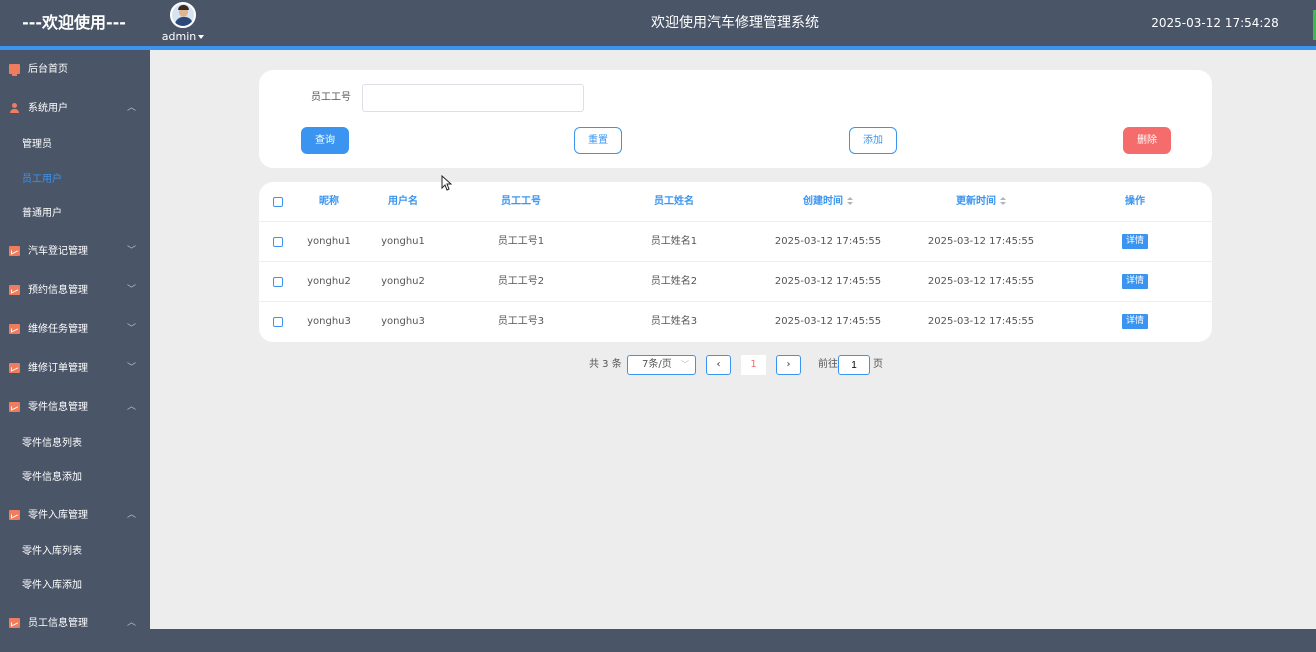  What do you see at coordinates (325, 140) in the screenshot?
I see `query-button: 查询` at bounding box center [325, 140].